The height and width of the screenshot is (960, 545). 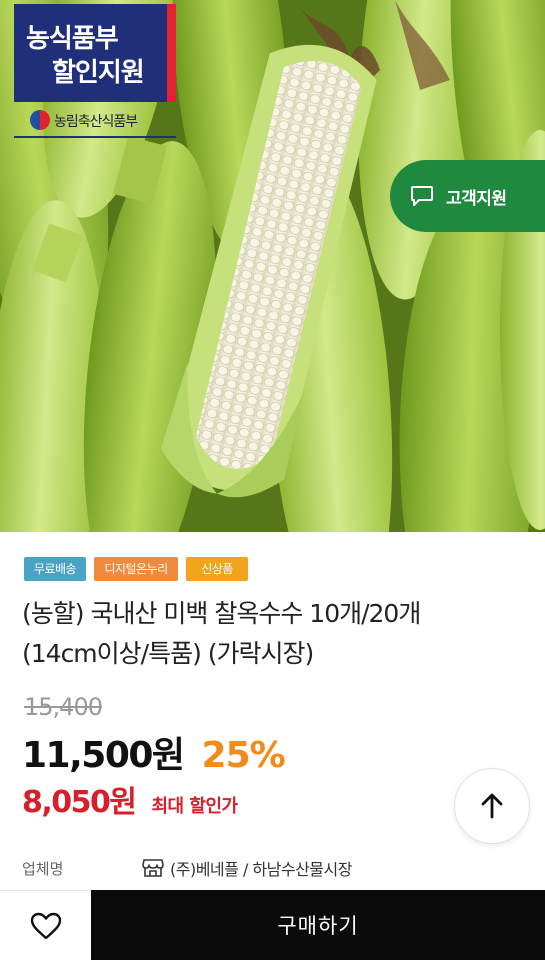 I want to click on seller-info: 업체명 (주)베네플 / 하남수산물시장, so click(x=272, y=868).